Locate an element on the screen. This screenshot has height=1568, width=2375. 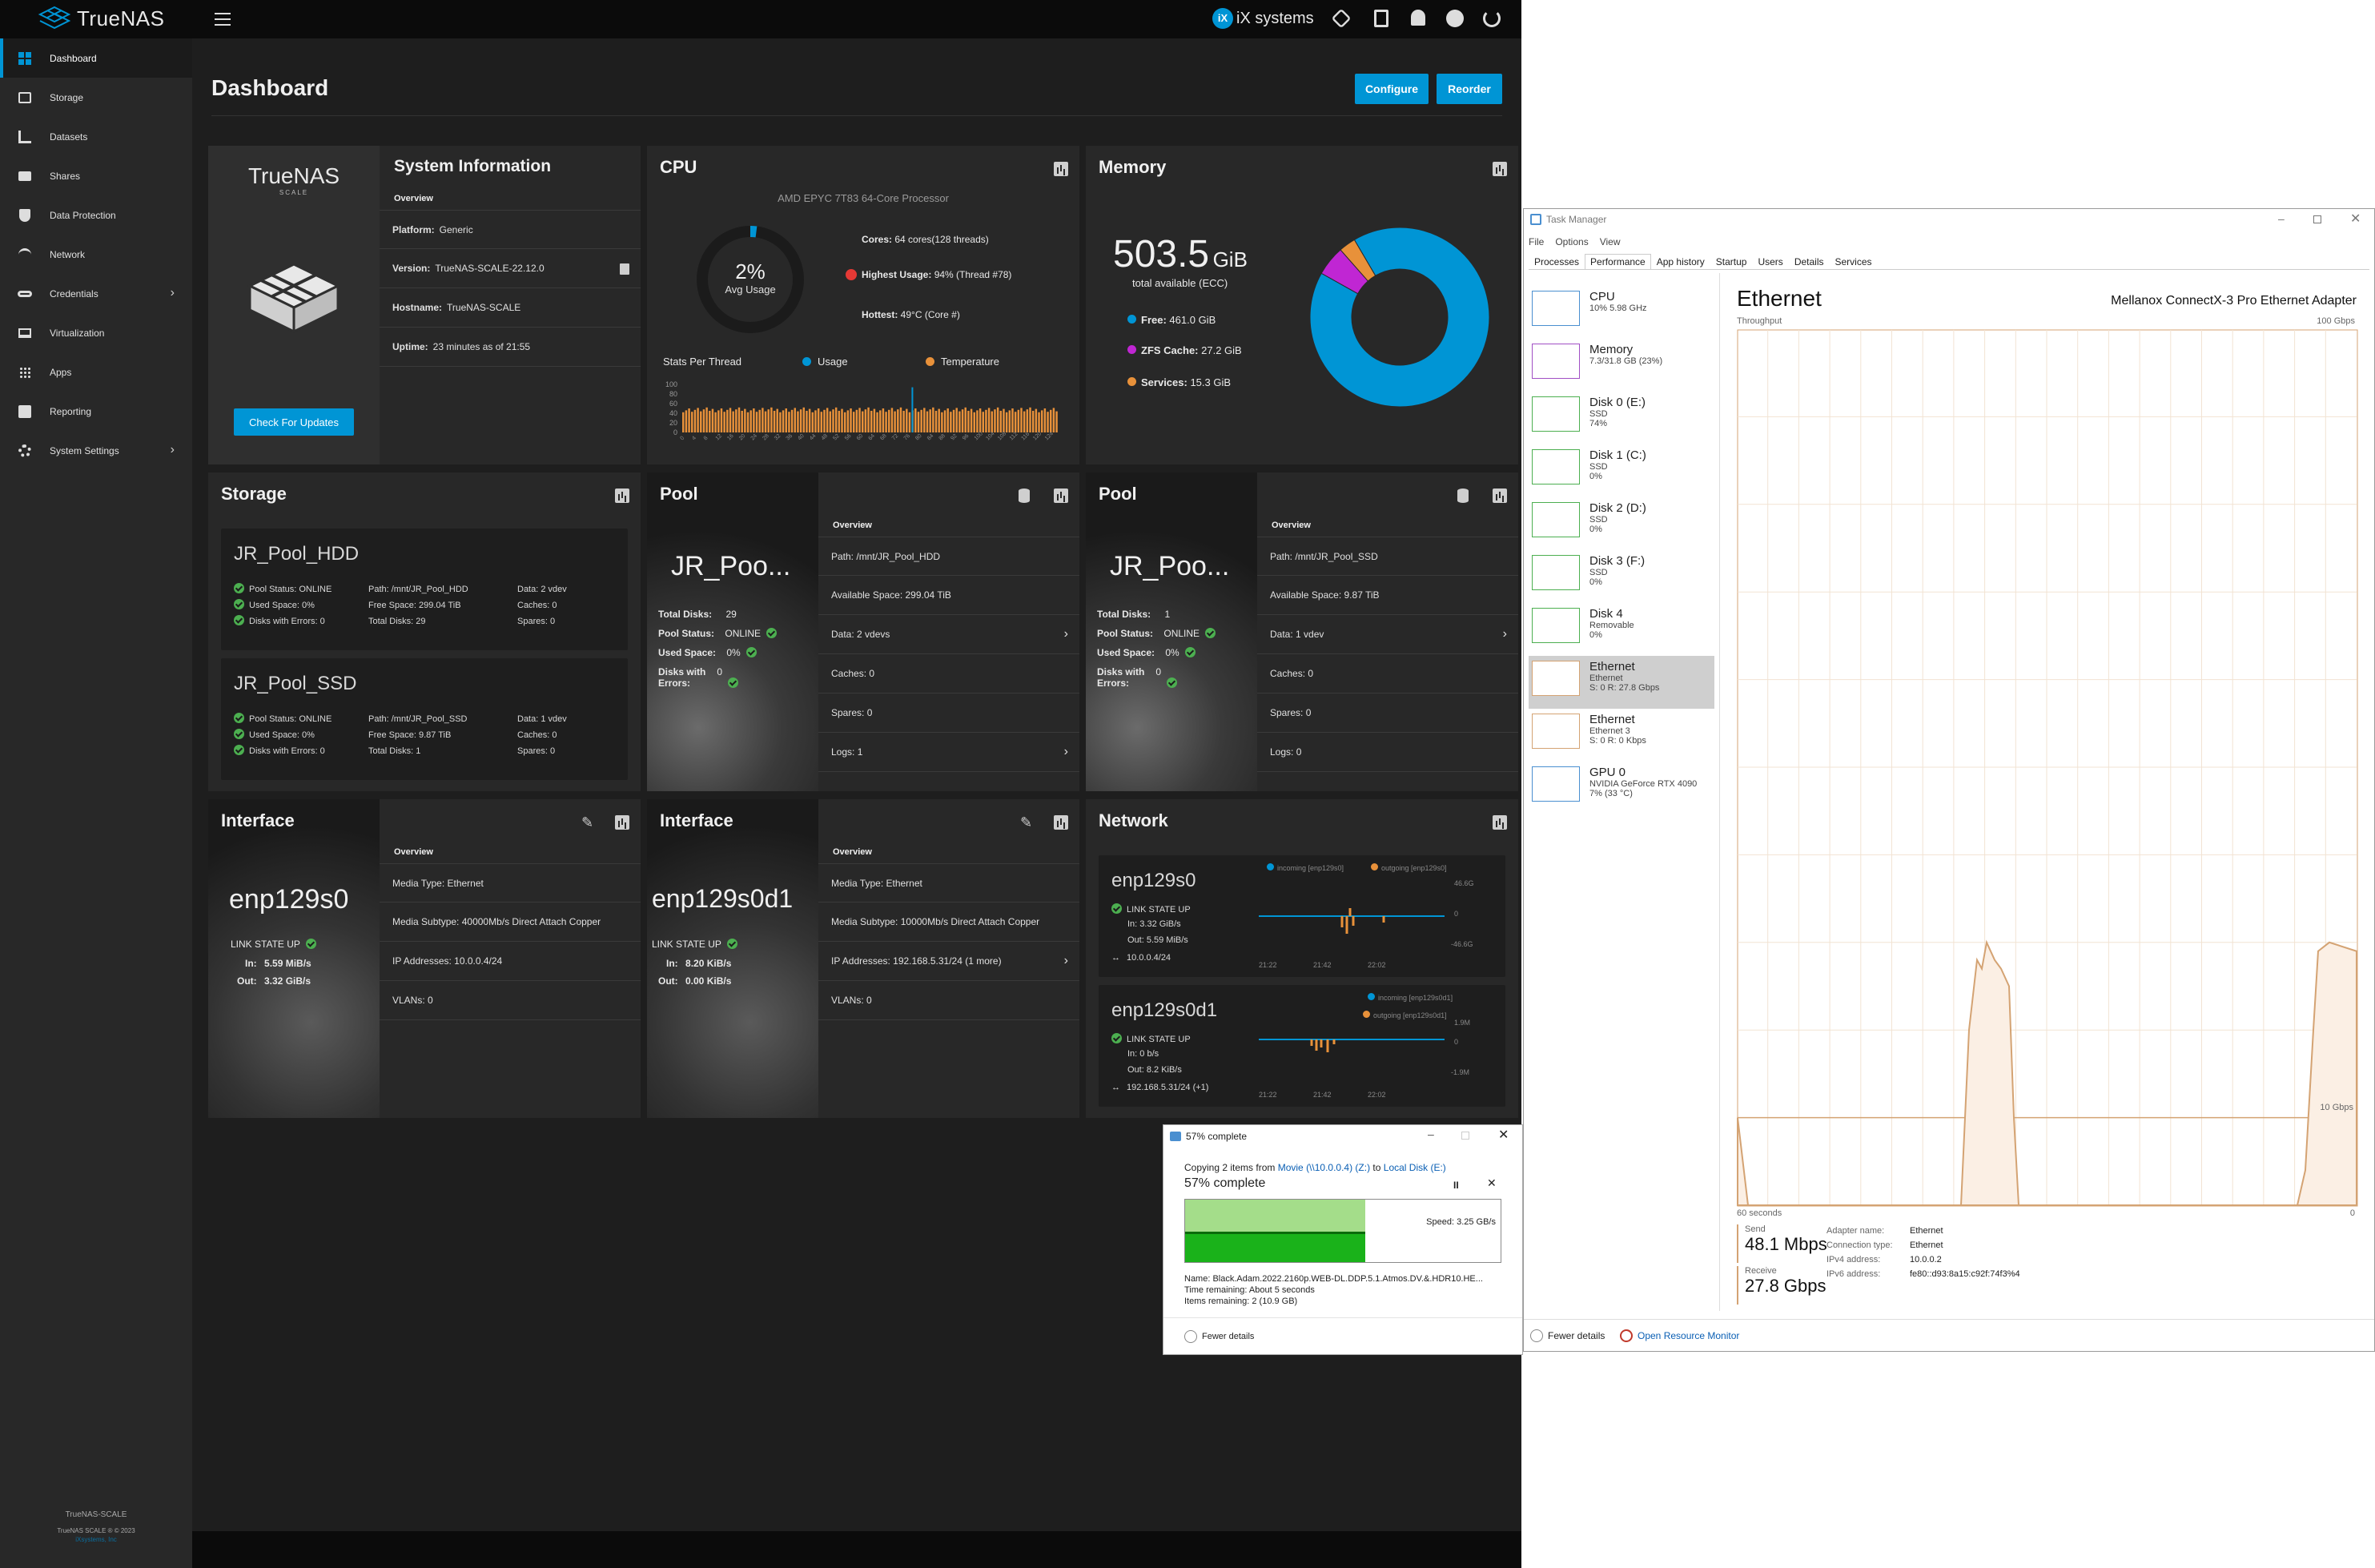
copy-source-link: Movie (\\10.0.0.4) (Z:) is located at coordinates (1324, 1167).